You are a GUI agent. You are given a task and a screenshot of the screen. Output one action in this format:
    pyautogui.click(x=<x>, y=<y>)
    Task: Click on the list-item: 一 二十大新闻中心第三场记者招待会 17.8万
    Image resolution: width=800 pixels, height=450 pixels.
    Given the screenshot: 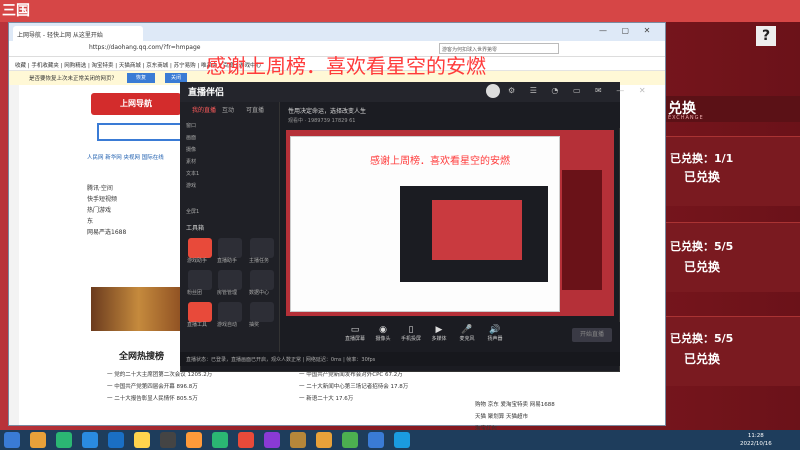 What is the action you would take?
    pyautogui.click(x=389, y=387)
    